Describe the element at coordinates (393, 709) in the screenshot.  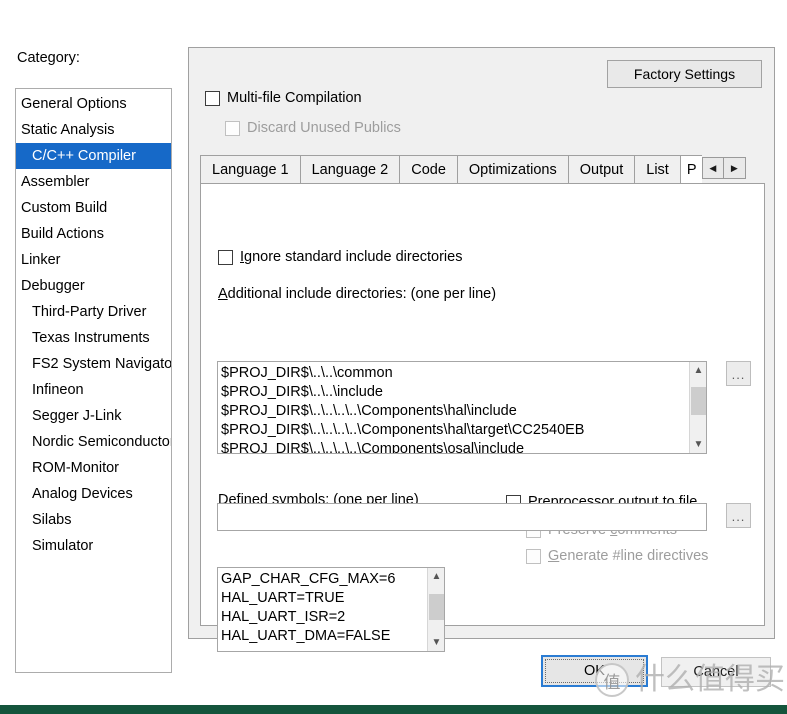
I see `bottom-strip` at that location.